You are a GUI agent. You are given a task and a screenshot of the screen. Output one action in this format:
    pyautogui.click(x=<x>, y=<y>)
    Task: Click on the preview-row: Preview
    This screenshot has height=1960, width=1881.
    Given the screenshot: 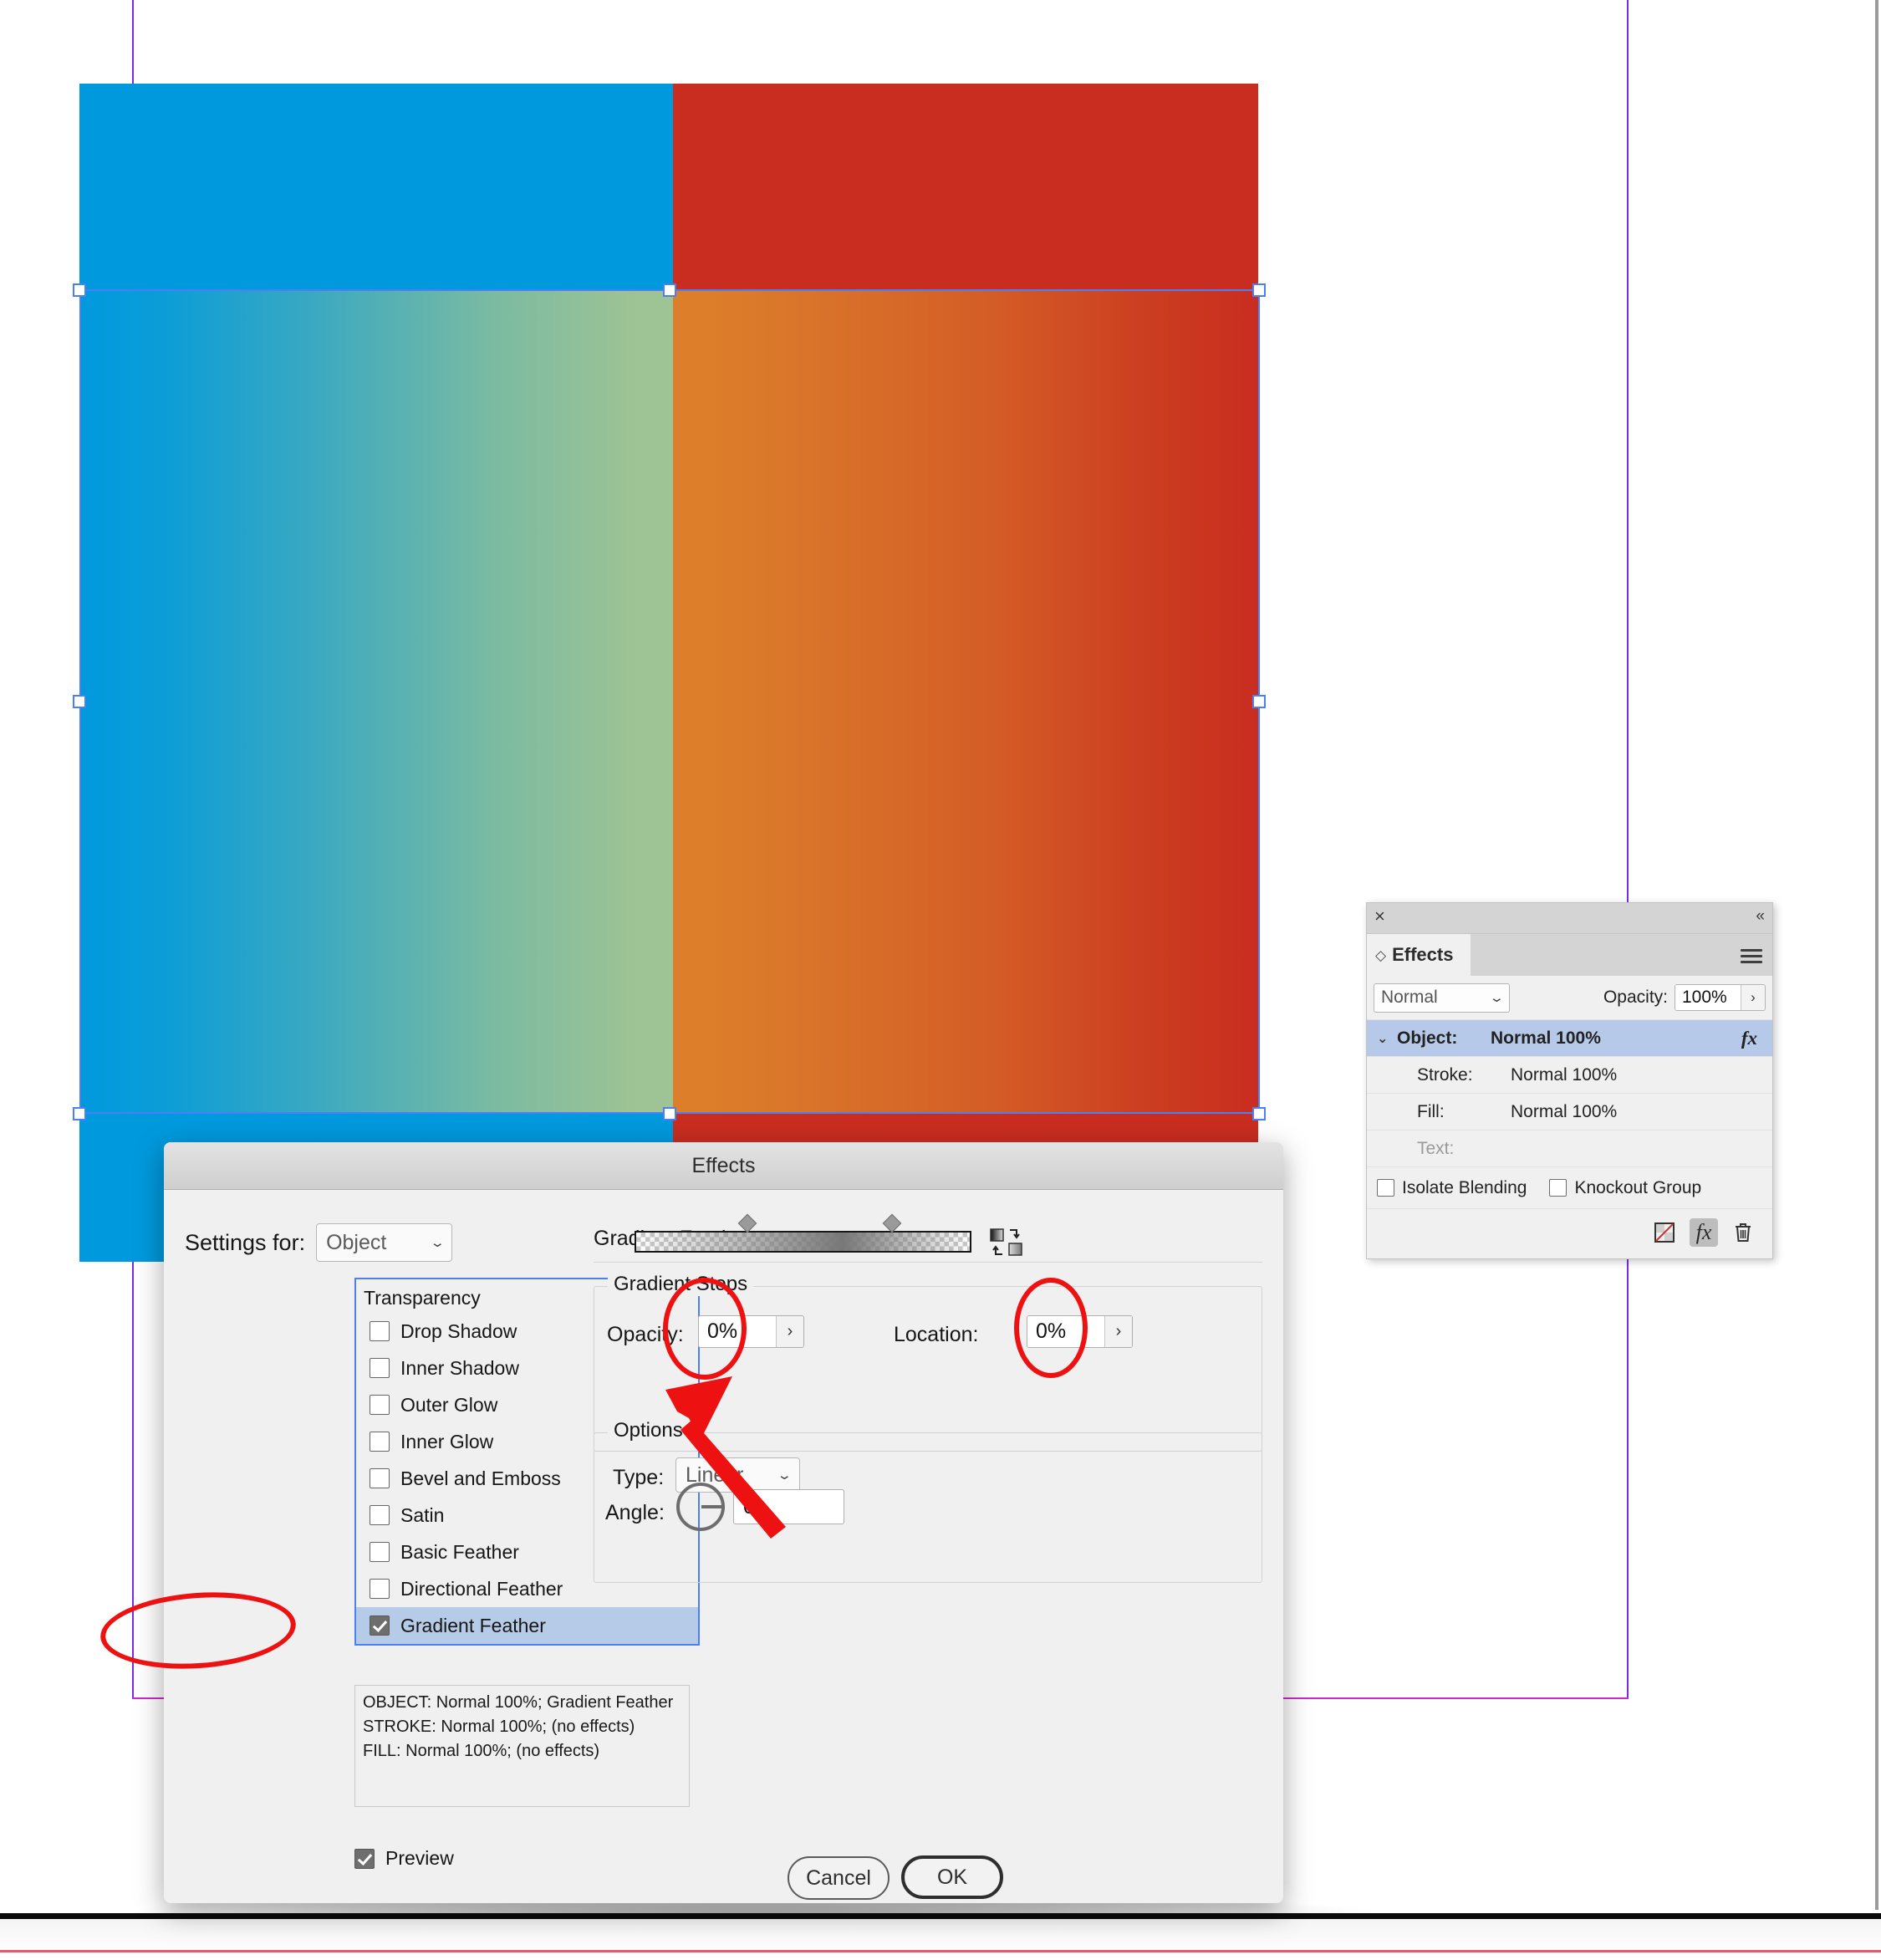 What is the action you would take?
    pyautogui.click(x=404, y=1858)
    